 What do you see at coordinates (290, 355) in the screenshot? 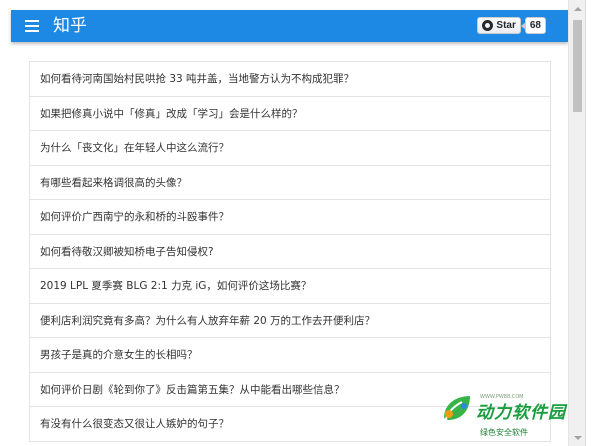
I see `question-item: 男孩子是真的介意女生的长相吗？` at bounding box center [290, 355].